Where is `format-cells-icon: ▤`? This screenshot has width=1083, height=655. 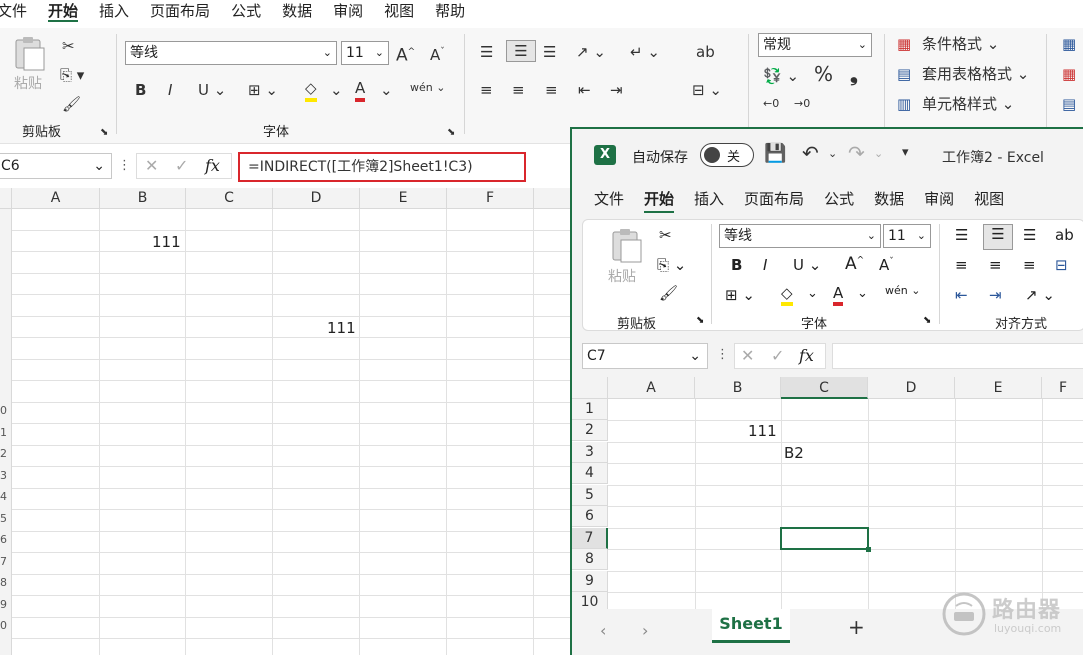 format-cells-icon: ▤ is located at coordinates (1069, 104).